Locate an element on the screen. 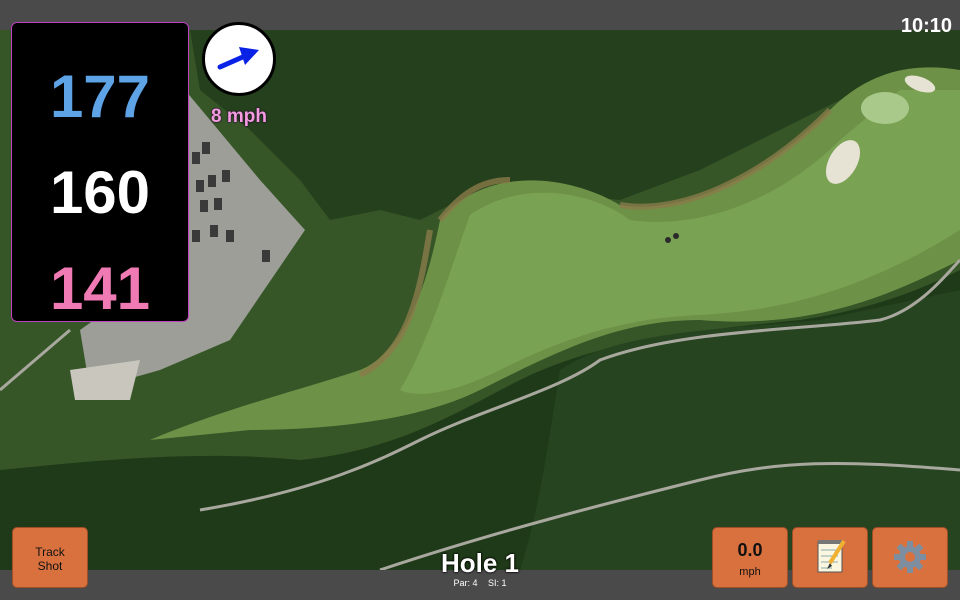 This screenshot has height=600, width=960. wind-indicator is located at coordinates (239, 59).